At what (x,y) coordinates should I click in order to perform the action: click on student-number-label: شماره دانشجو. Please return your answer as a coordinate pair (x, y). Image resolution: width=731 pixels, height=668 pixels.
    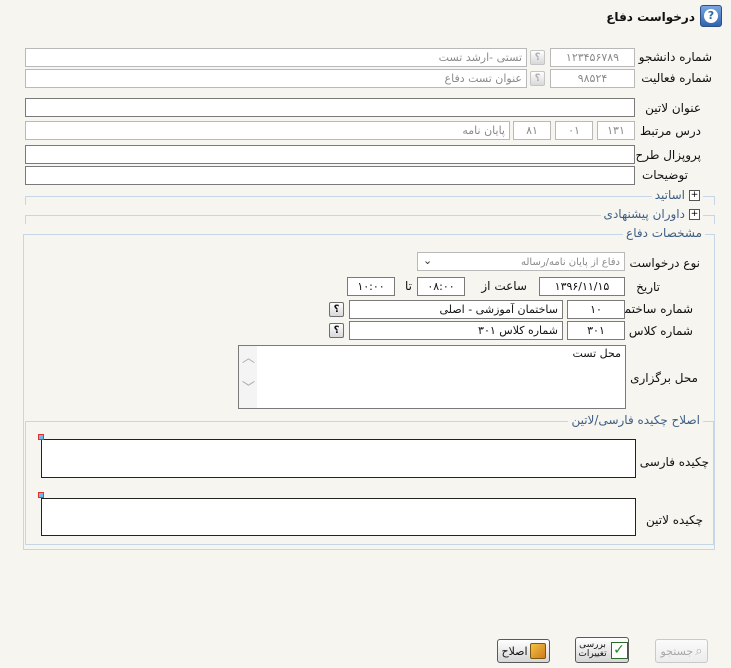
    Looking at the image, I should click on (675, 57).